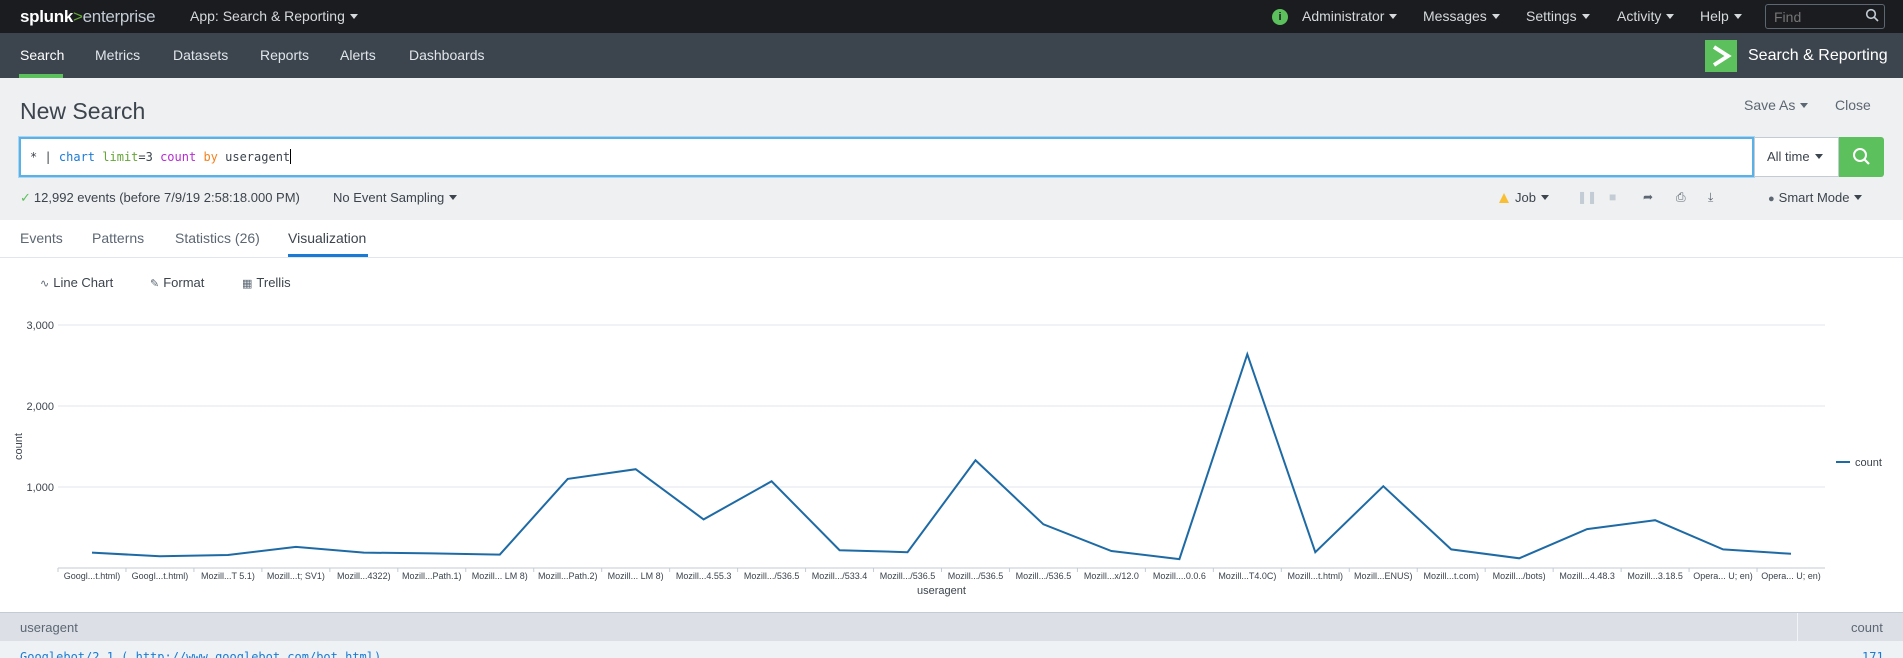  I want to click on job-menu: Job, so click(1524, 197).